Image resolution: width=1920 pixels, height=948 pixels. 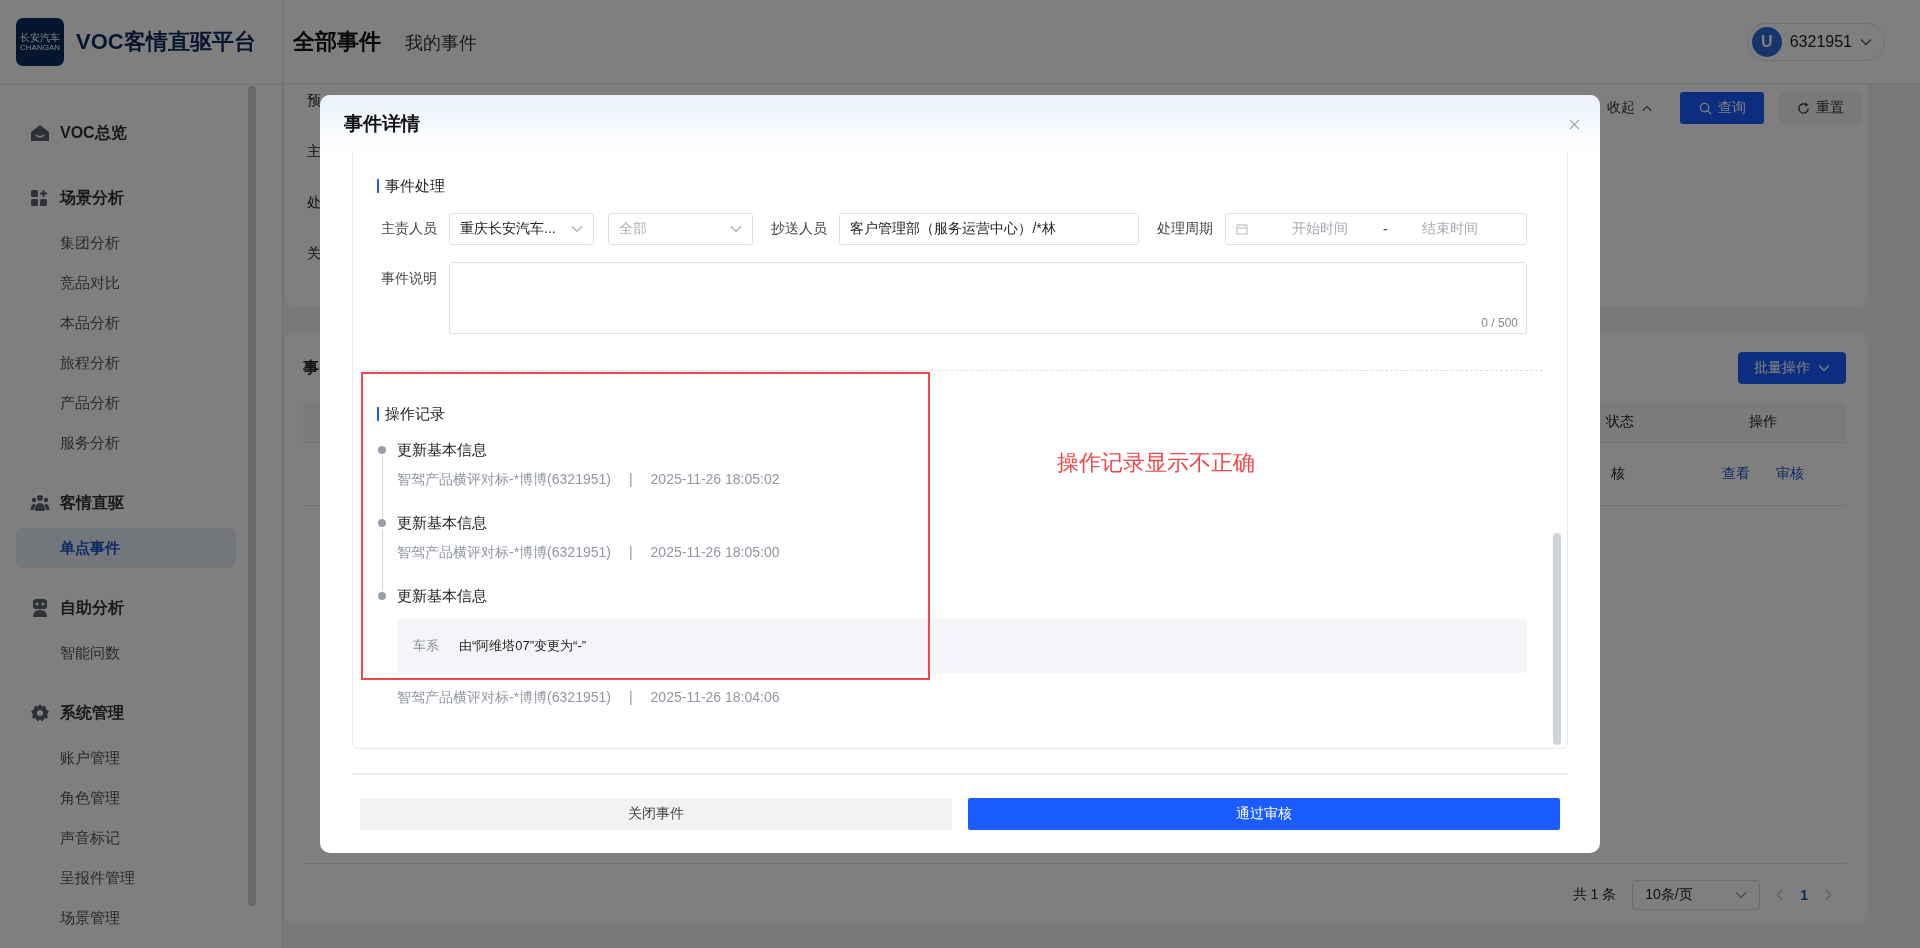 What do you see at coordinates (126, 363) in the screenshot?
I see `nav-item: 旅程分析` at bounding box center [126, 363].